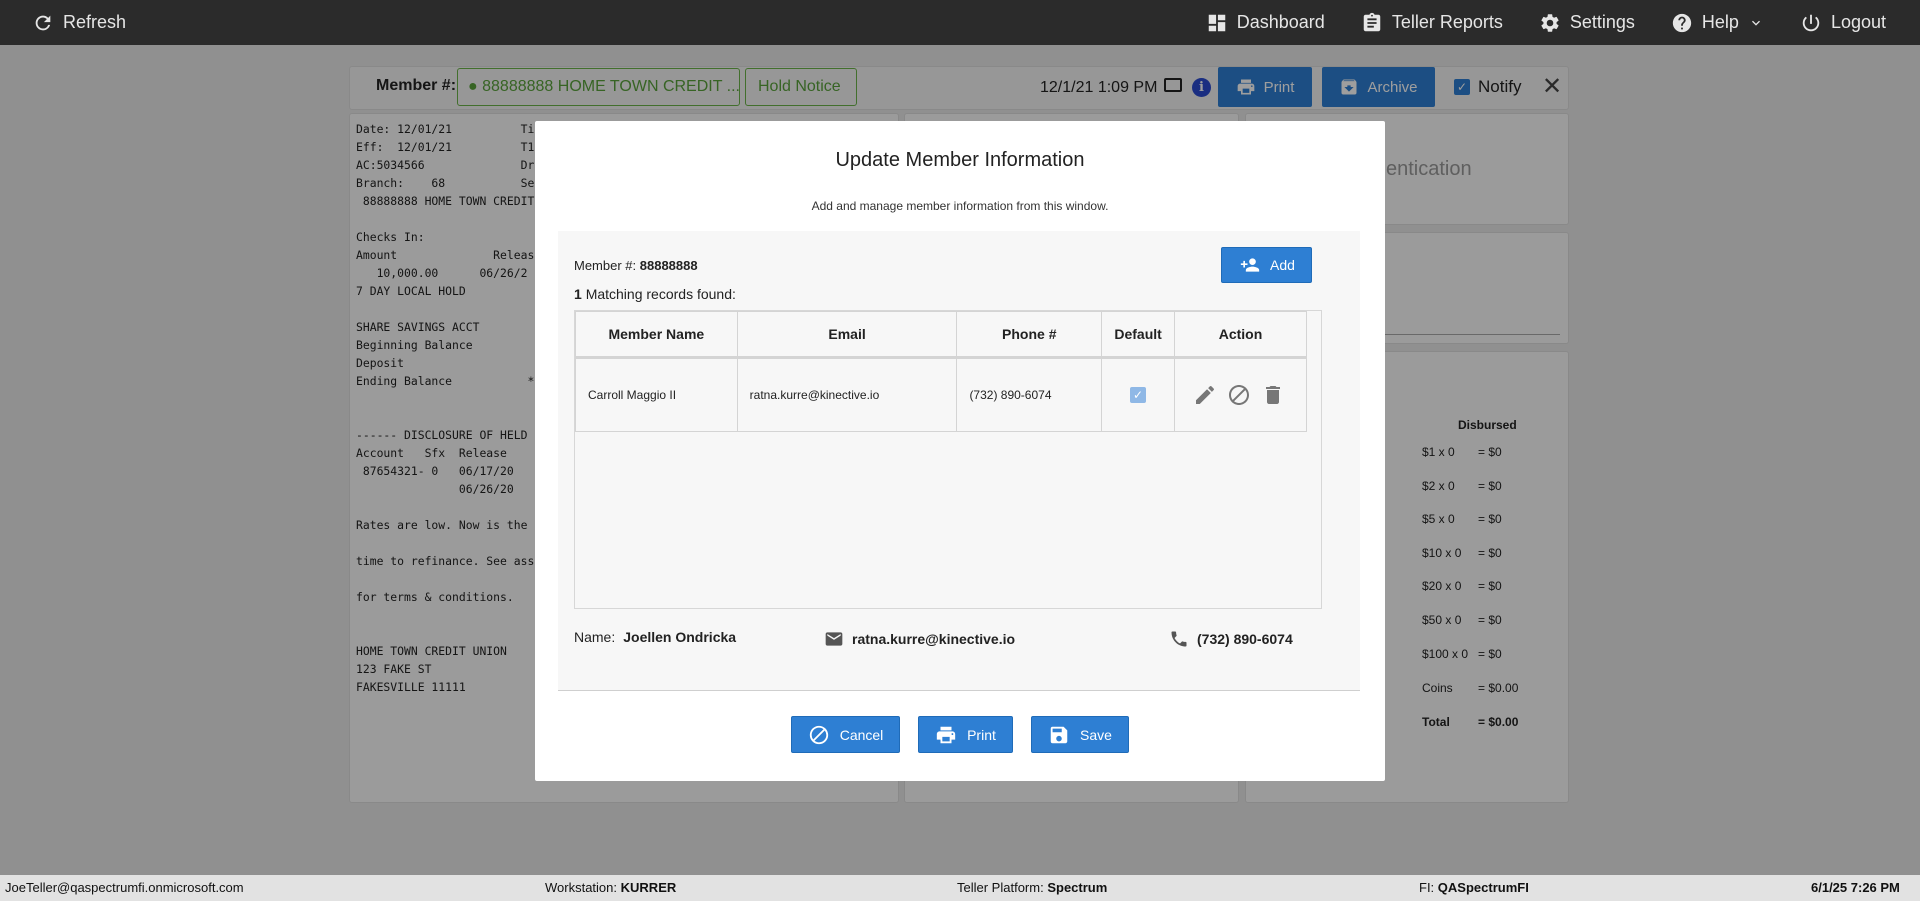  What do you see at coordinates (1240, 335) in the screenshot?
I see `col-action: Action` at bounding box center [1240, 335].